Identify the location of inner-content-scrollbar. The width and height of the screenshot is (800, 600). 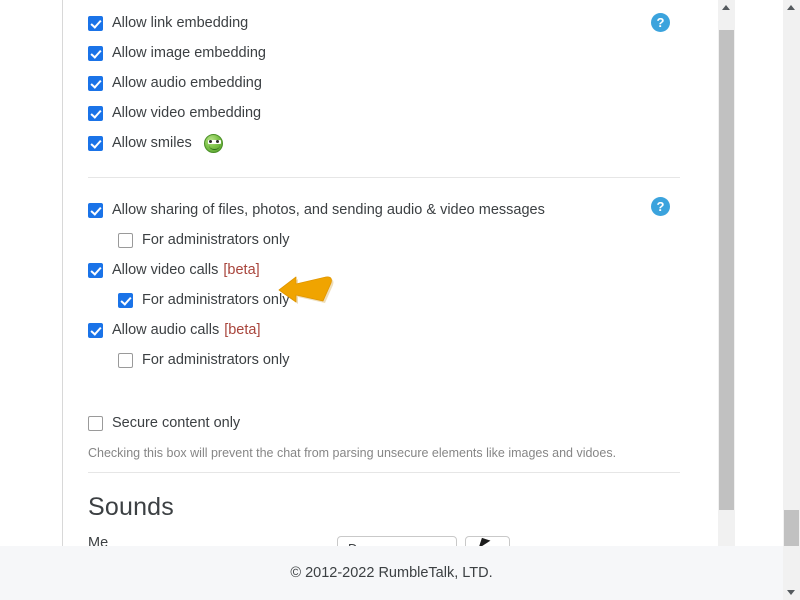
(726, 273).